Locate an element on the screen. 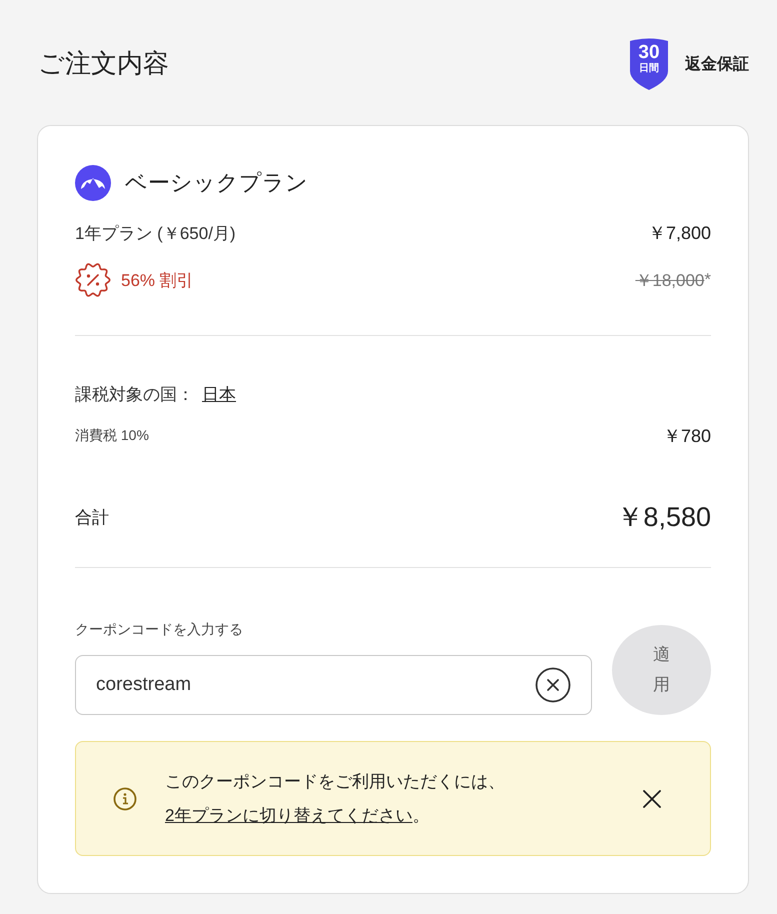 The height and width of the screenshot is (914, 777). notice-message: このクーポンコードをご利用いただくには、 2年プランに切り替えてください。 is located at coordinates (335, 798).